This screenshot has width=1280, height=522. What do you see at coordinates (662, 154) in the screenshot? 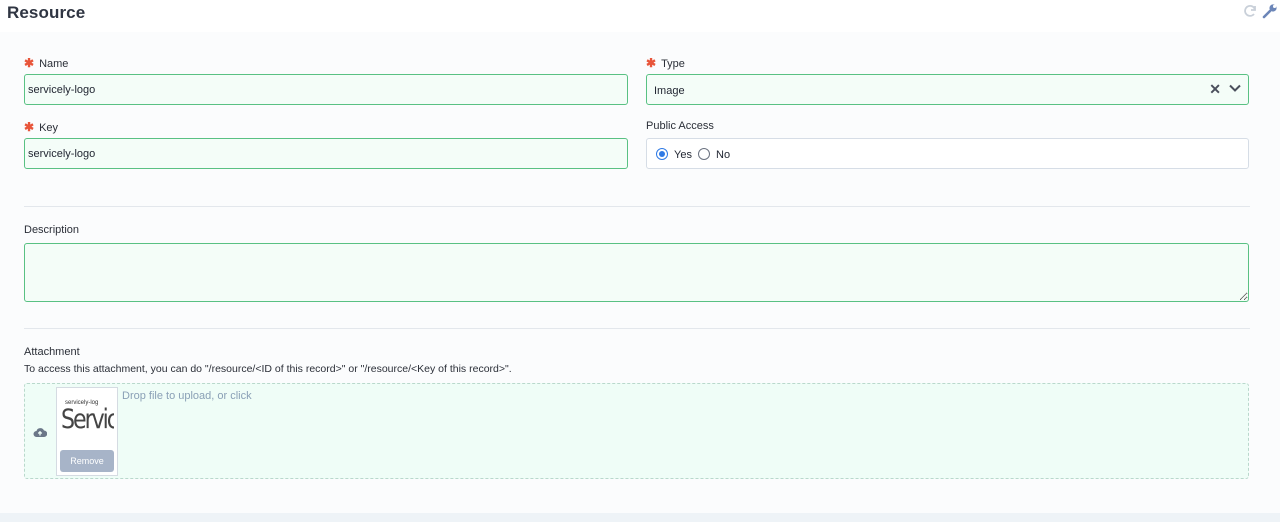
I see `public-access-yes-radio` at bounding box center [662, 154].